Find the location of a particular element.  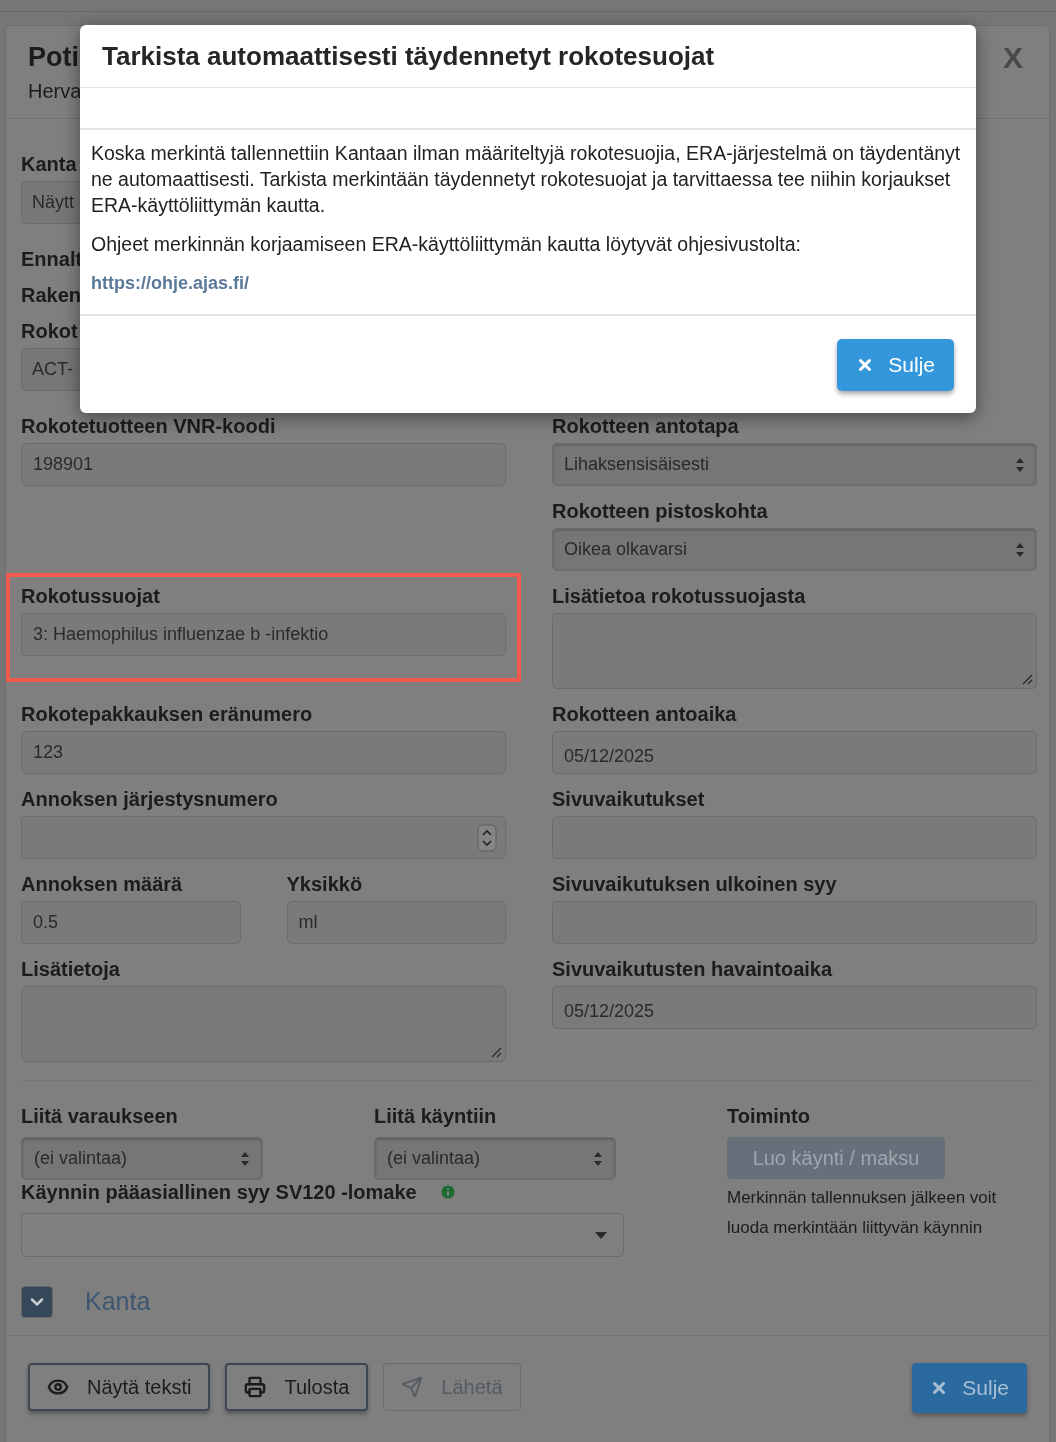

field-label: Rokotteen antotapa is located at coordinates (646, 426).